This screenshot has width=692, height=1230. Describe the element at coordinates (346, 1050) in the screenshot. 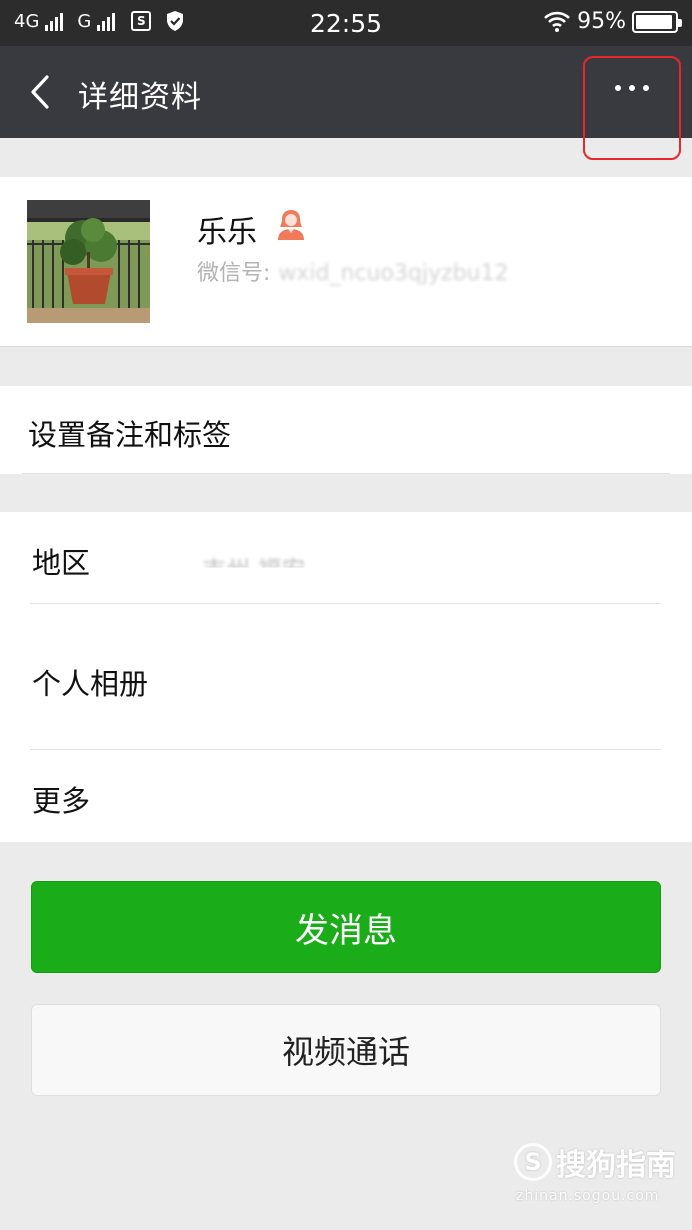

I see `video-call-button: 视频通话` at that location.